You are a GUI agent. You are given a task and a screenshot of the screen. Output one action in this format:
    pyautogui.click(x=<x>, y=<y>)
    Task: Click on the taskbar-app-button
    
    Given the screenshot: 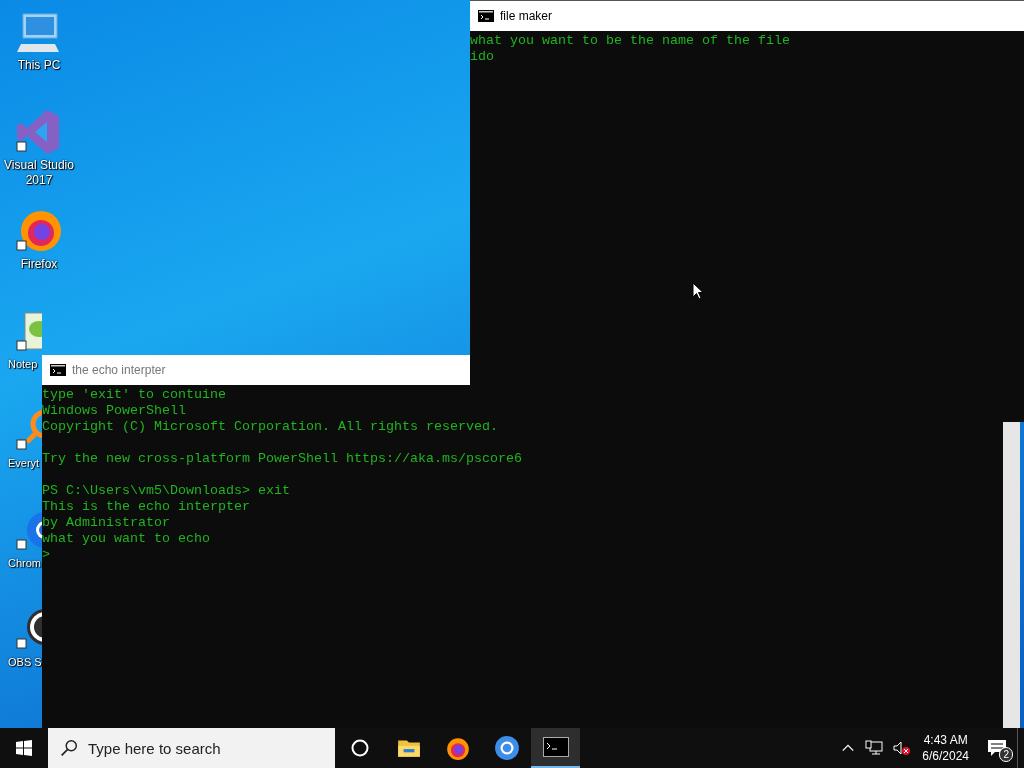 What is the action you would take?
    pyautogui.click(x=555, y=748)
    